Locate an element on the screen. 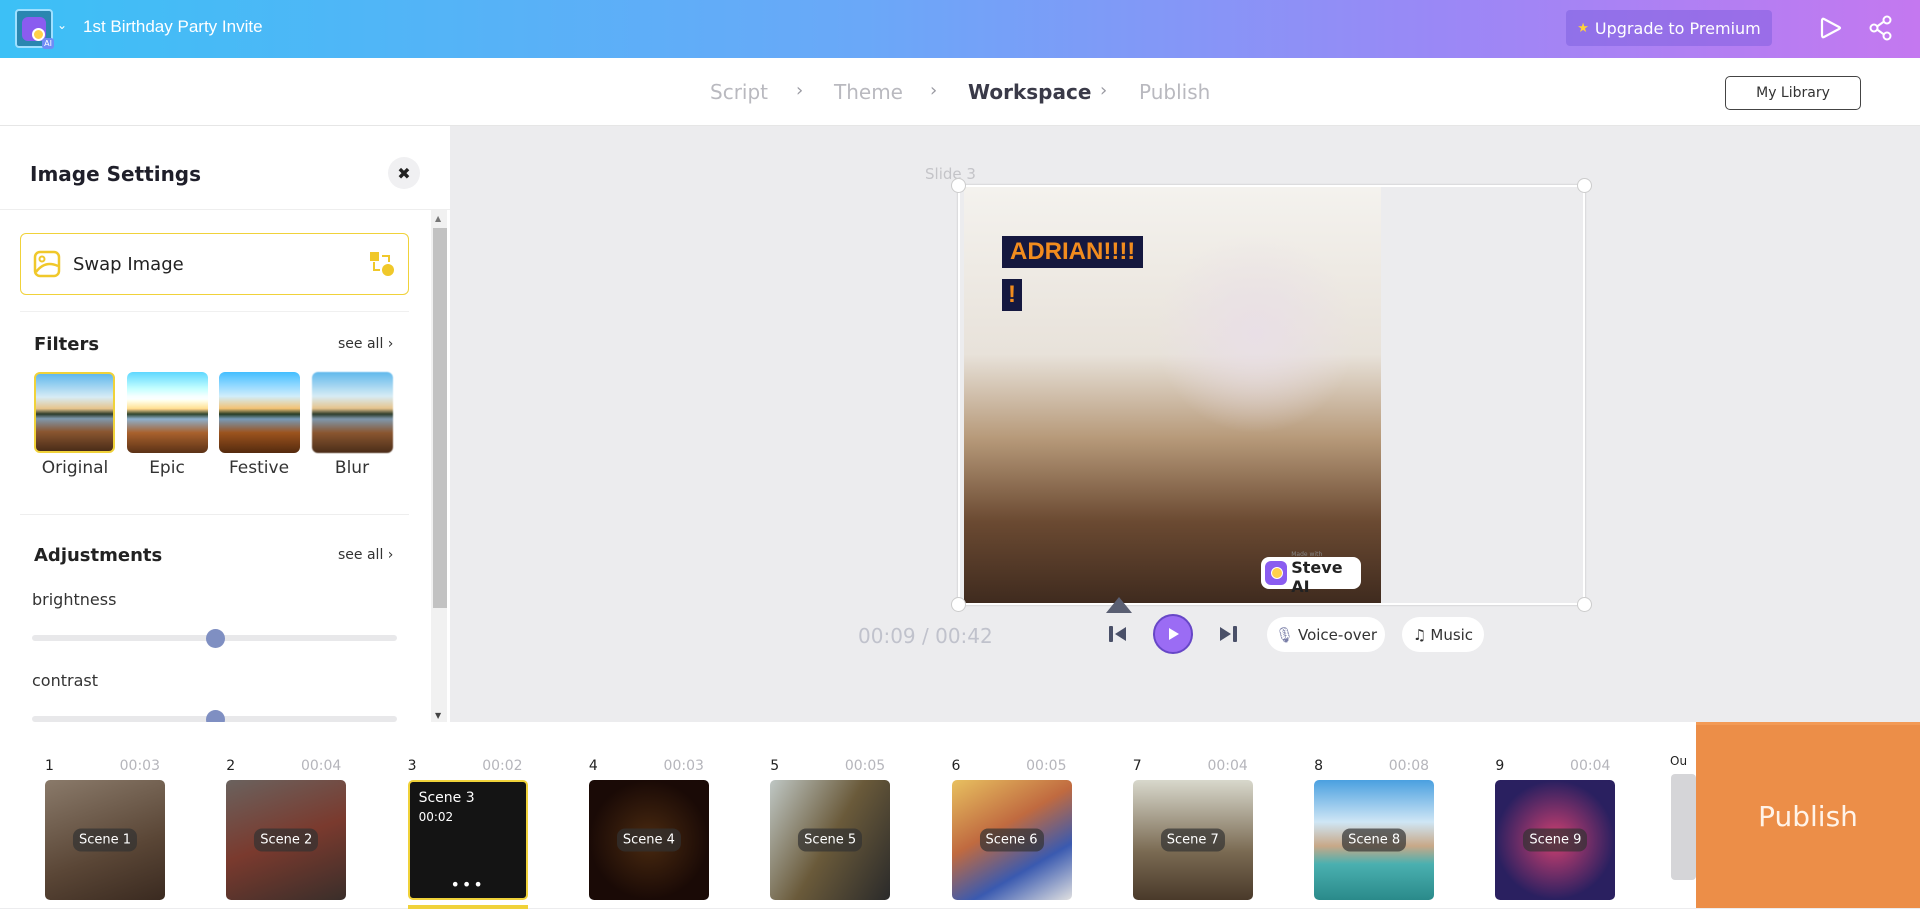  scene-thumbnail: Scene 1 is located at coordinates (105, 840).